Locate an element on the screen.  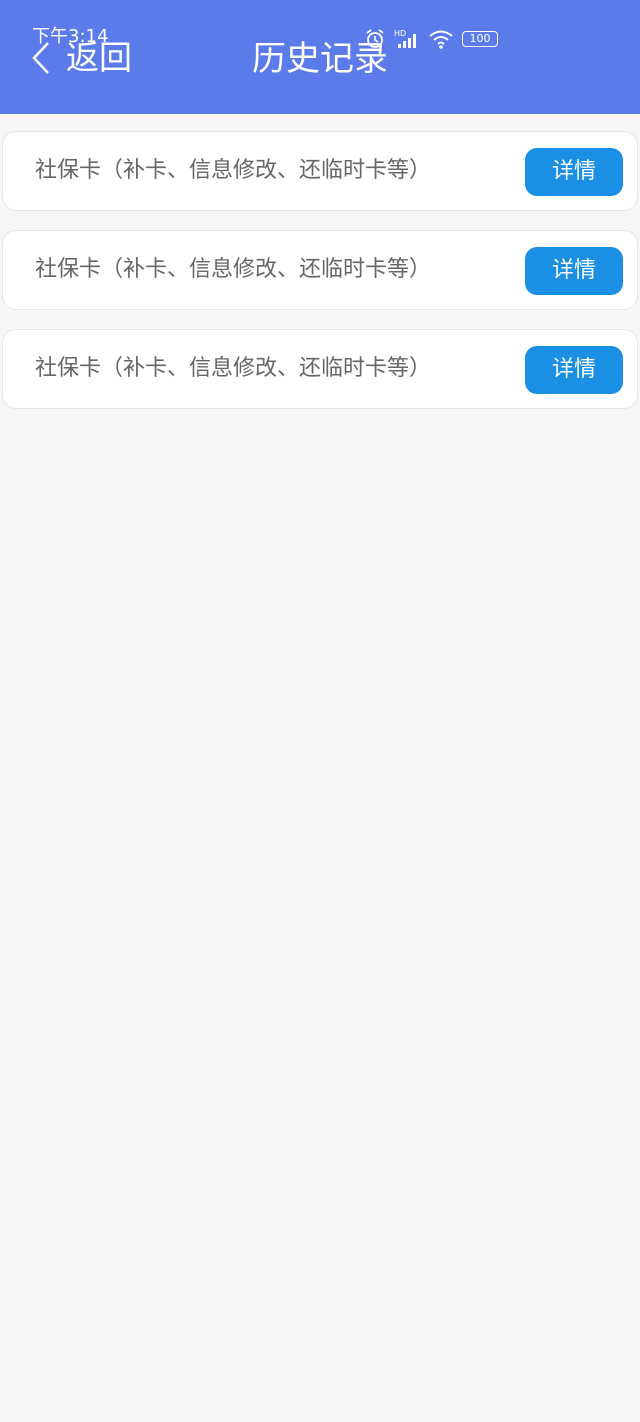
svg-text: HD is located at coordinates (400, 33).